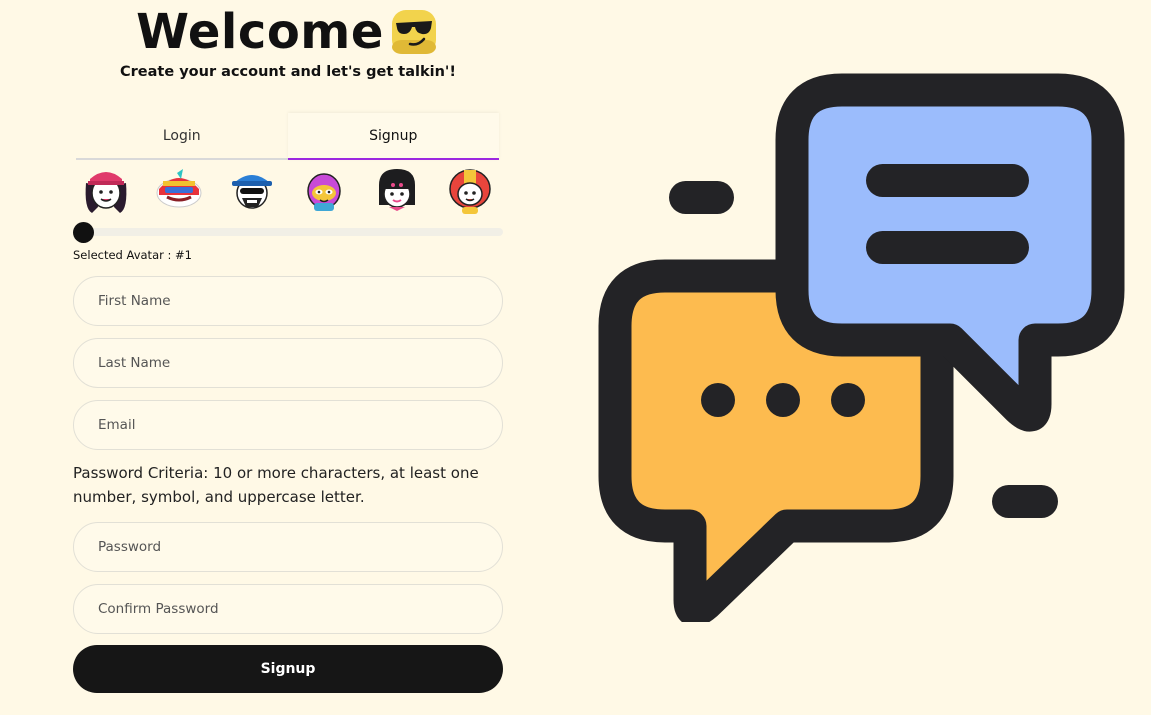  I want to click on confirm-password-field, so click(288, 609).